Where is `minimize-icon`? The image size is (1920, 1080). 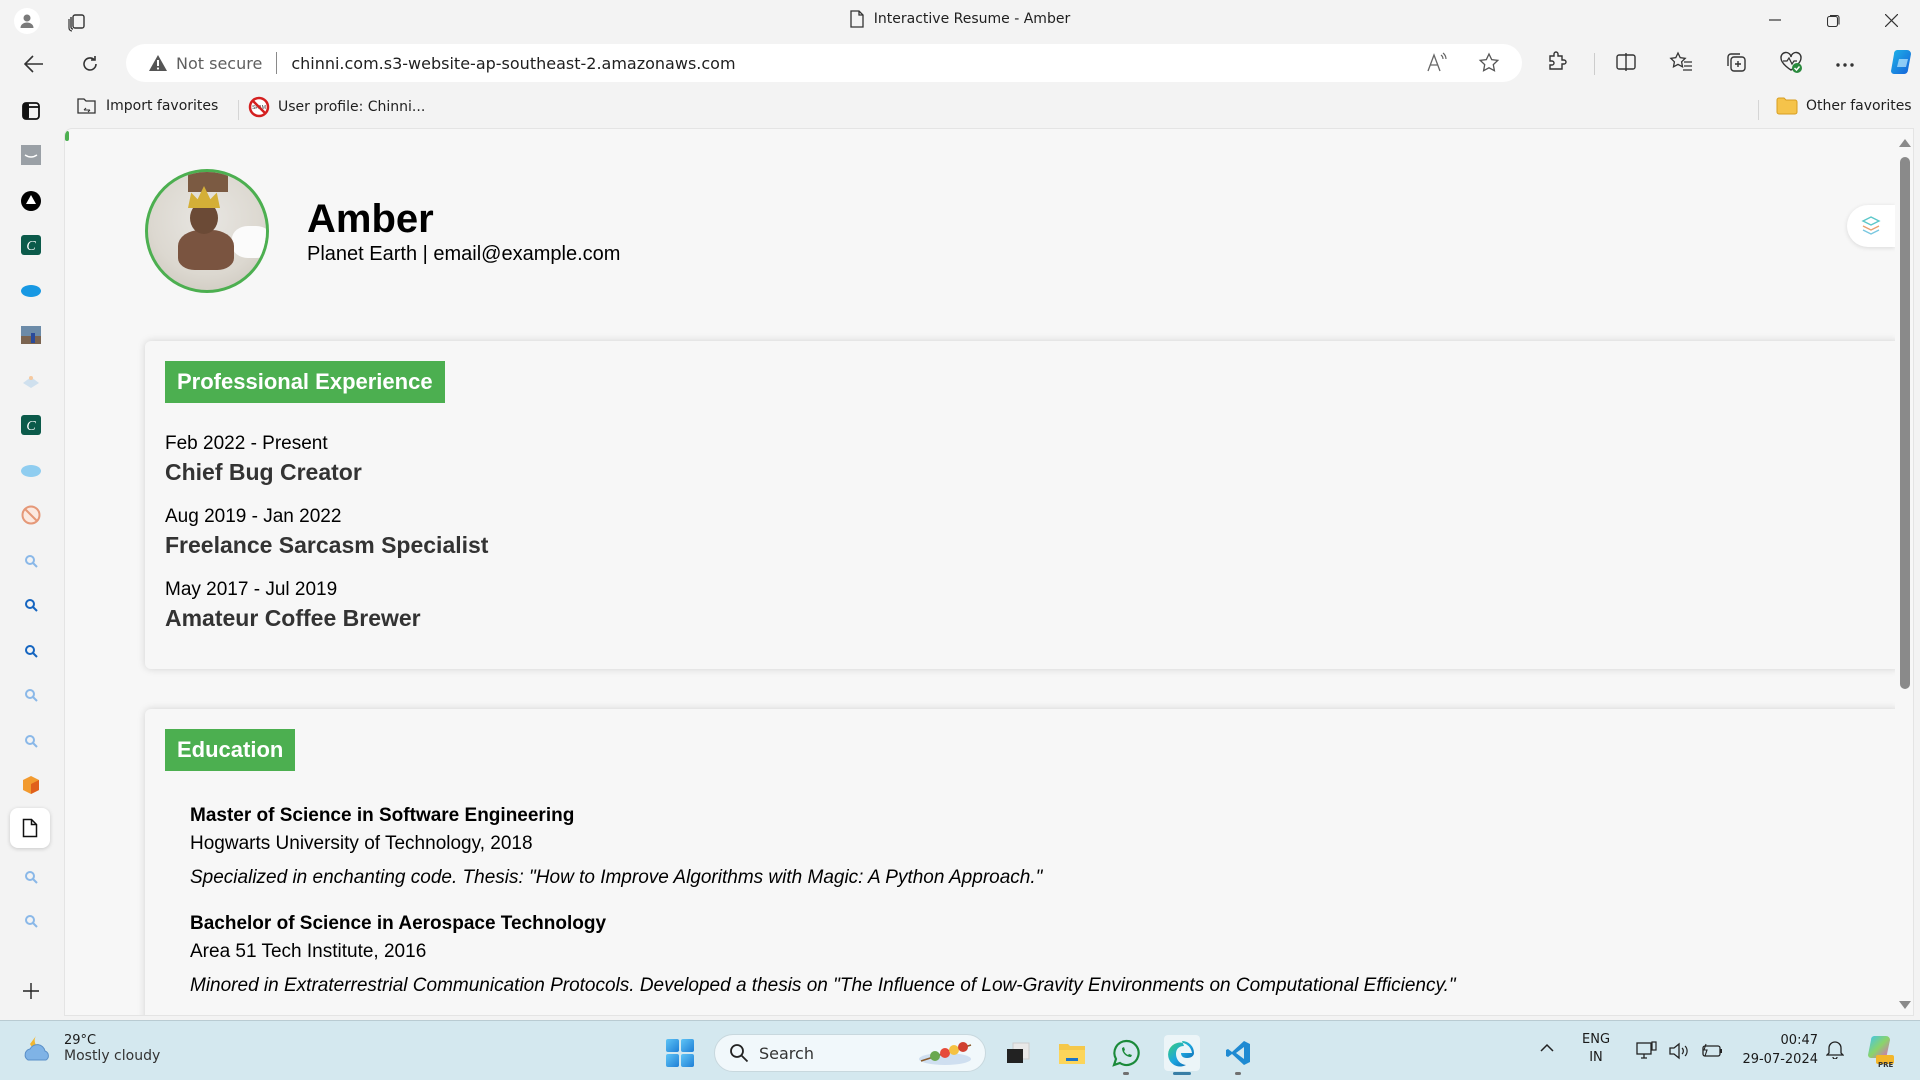
minimize-icon is located at coordinates (1775, 20).